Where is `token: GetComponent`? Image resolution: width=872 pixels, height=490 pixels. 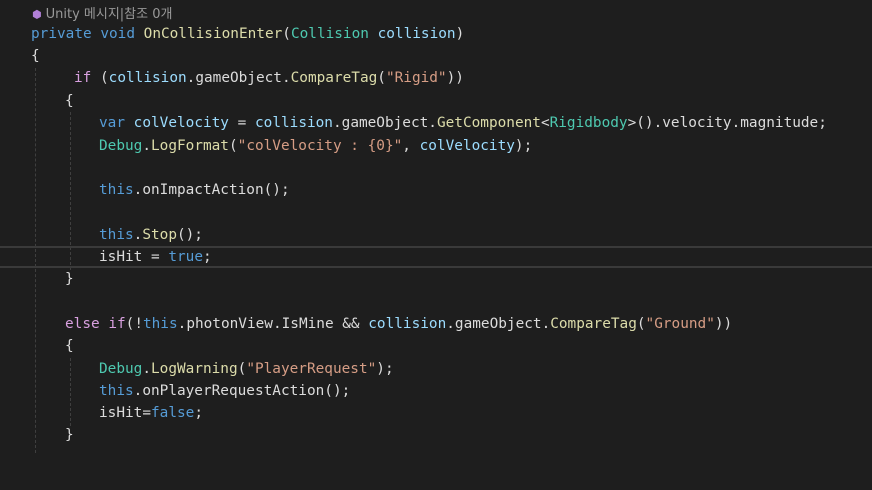
token: GetComponent is located at coordinates (488, 123).